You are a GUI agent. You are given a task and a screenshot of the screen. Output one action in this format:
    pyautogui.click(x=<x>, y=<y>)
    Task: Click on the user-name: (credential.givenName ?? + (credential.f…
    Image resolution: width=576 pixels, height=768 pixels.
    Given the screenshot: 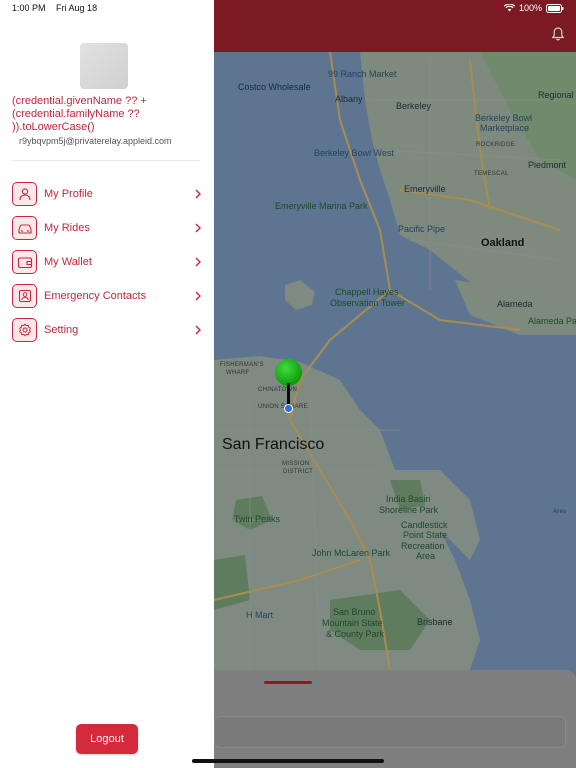 What is the action you would take?
    pyautogui.click(x=79, y=114)
    